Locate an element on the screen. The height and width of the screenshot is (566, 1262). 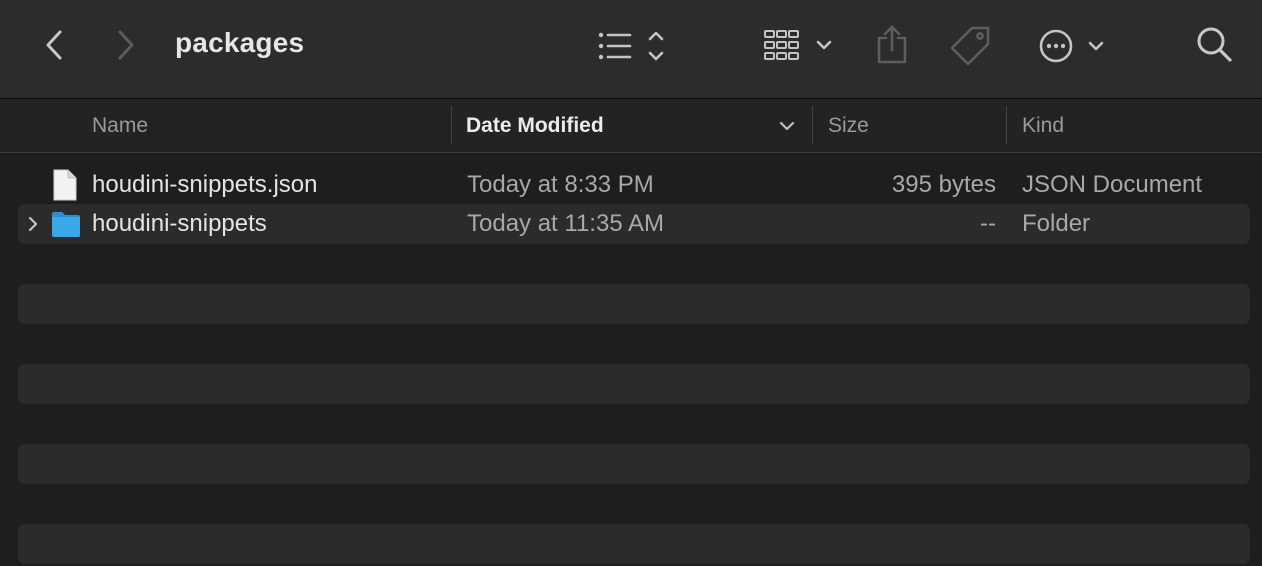
search-icon is located at coordinates (1214, 44).